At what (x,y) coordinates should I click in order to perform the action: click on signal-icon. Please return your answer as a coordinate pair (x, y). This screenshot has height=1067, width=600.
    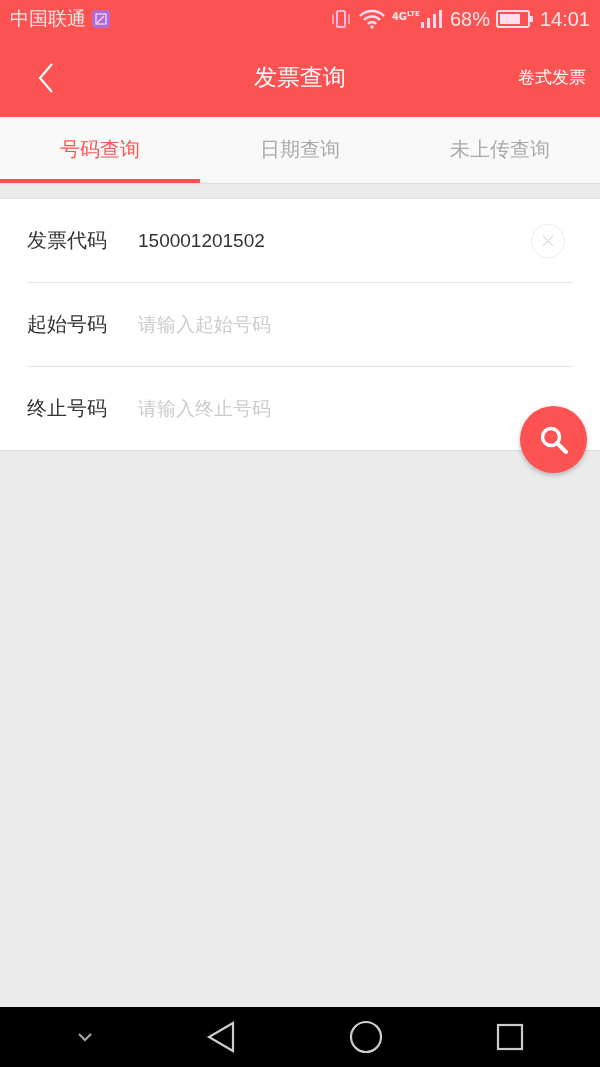
    Looking at the image, I should click on (431, 19).